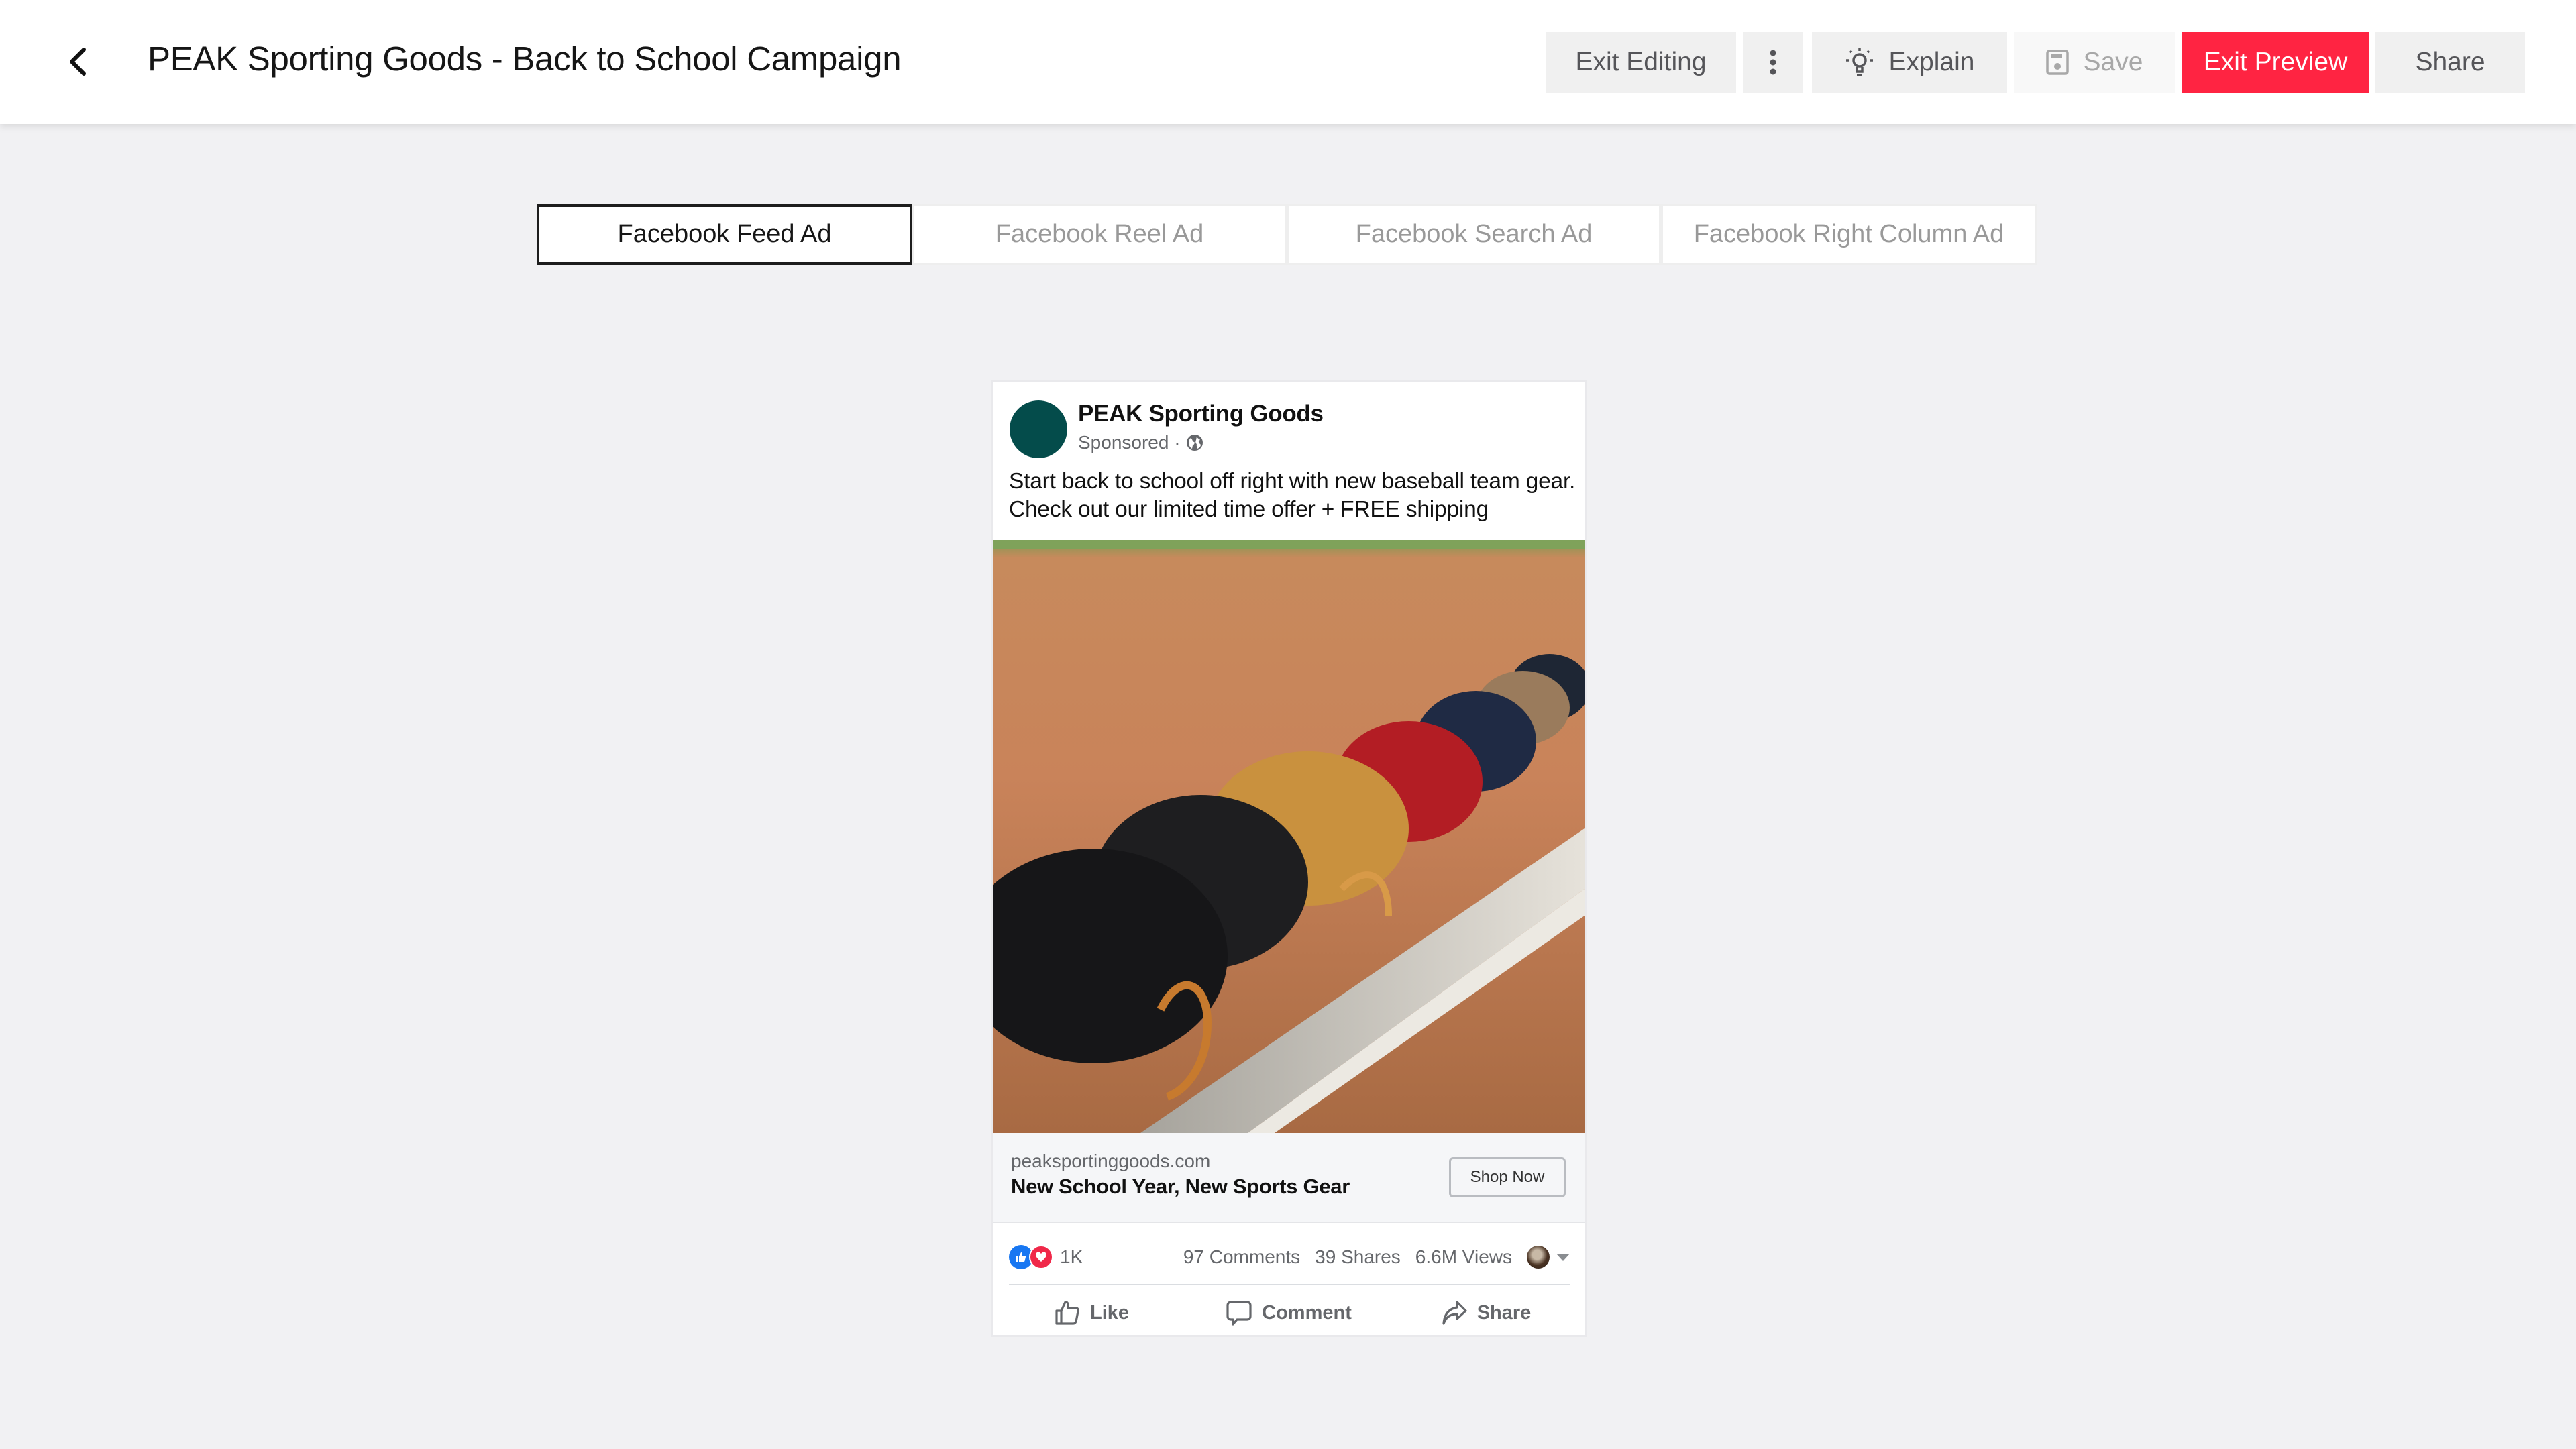 This screenshot has height=1449, width=2576. I want to click on share-post-label: Share, so click(1504, 1312).